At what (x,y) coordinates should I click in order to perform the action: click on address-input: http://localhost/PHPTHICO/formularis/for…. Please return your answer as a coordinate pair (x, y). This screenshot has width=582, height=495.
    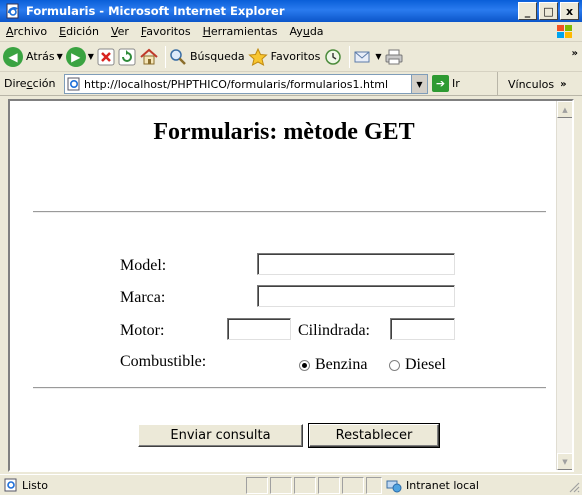
    Looking at the image, I should click on (246, 84).